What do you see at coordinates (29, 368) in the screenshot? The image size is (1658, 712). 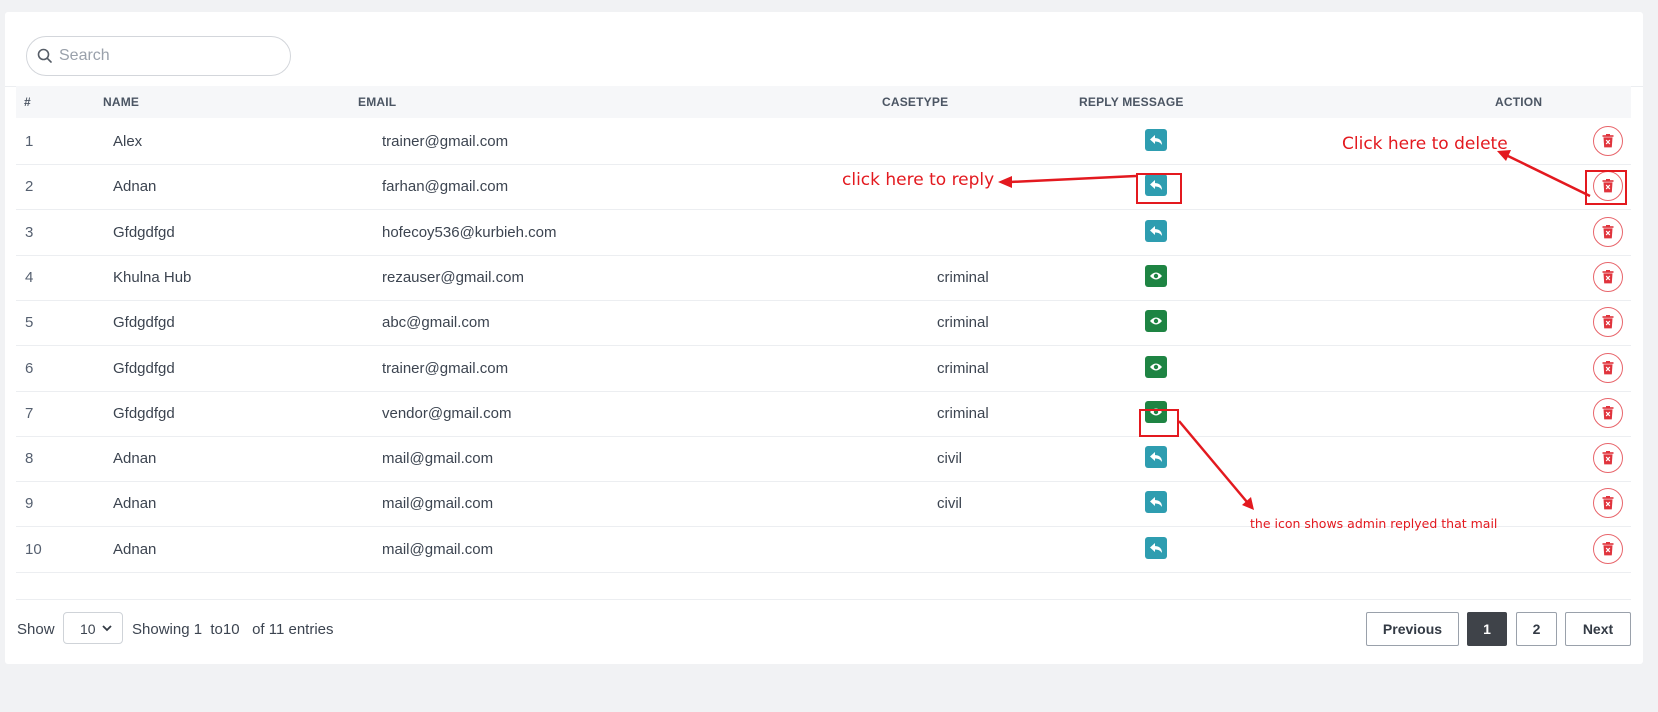 I see `row-index: 6` at bounding box center [29, 368].